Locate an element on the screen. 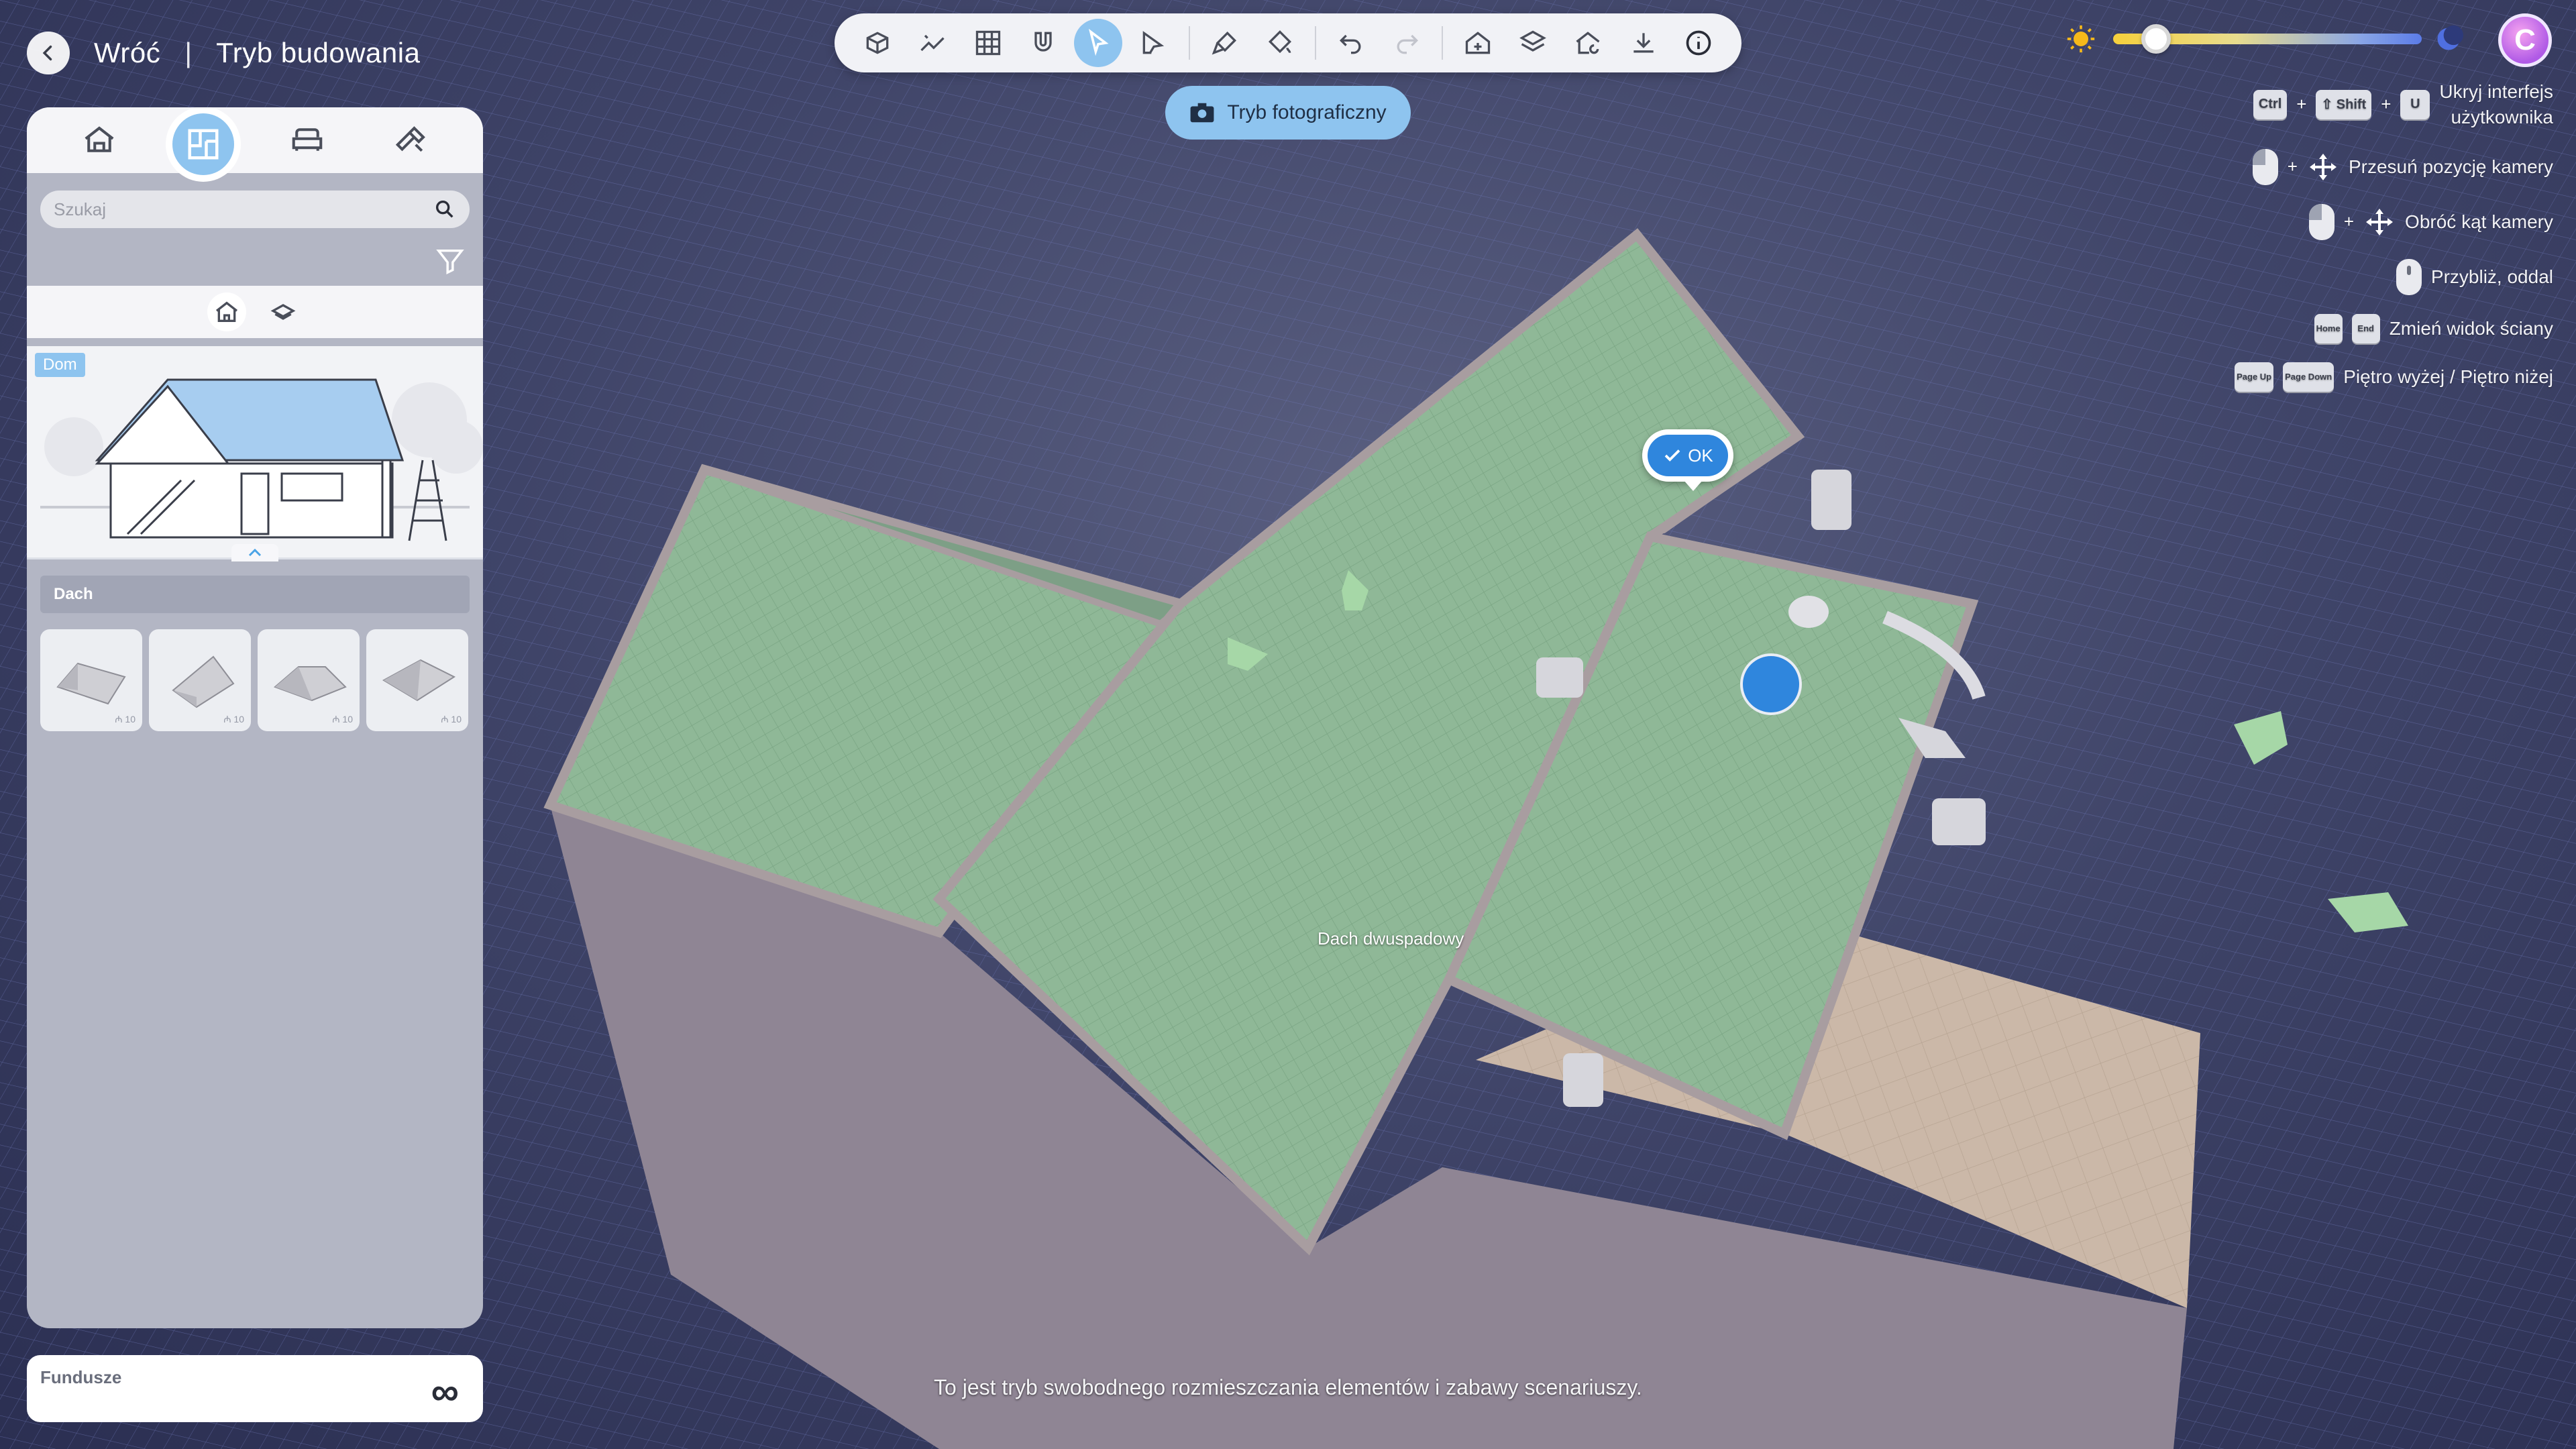 This screenshot has width=2576, height=1449. magnet-button is located at coordinates (1043, 43).